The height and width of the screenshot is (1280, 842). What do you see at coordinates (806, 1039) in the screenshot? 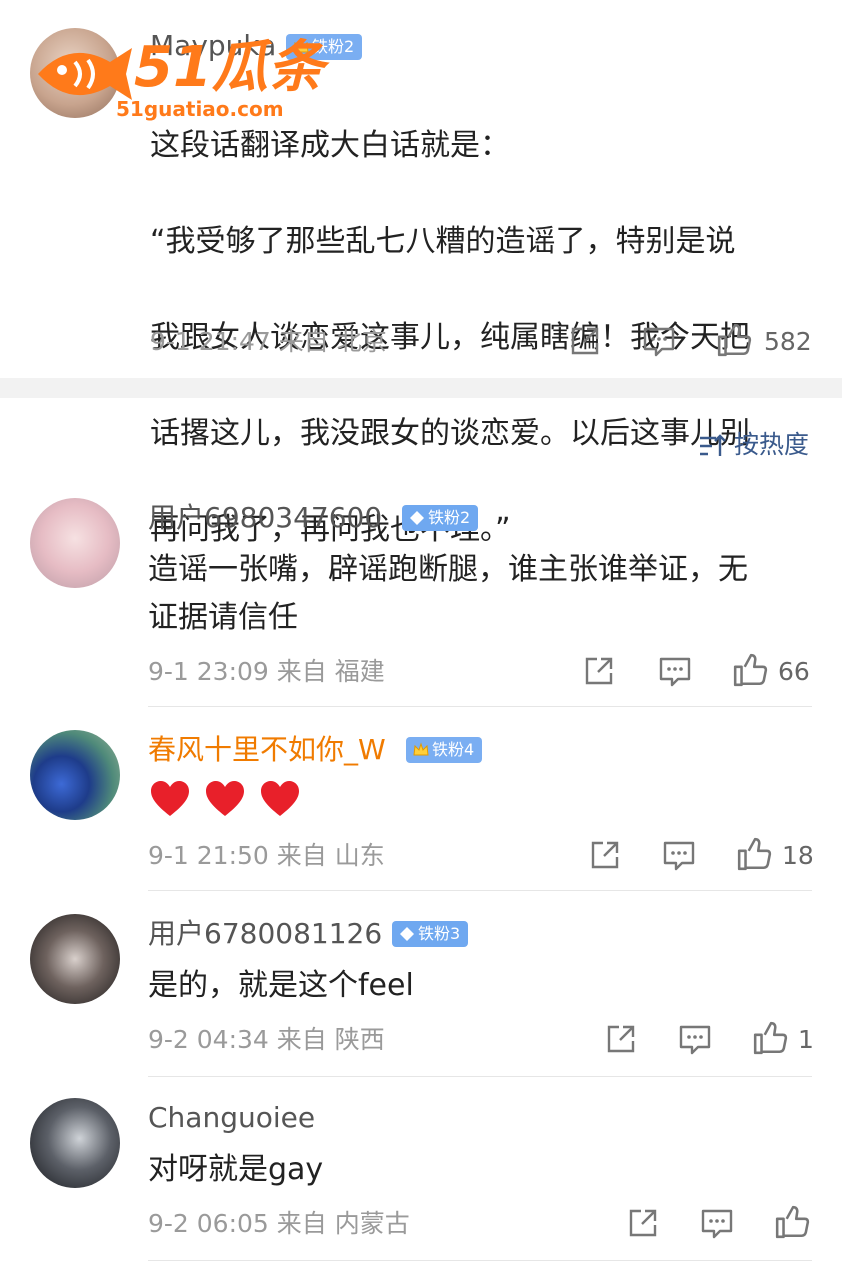
I see `like-count: 1` at bounding box center [806, 1039].